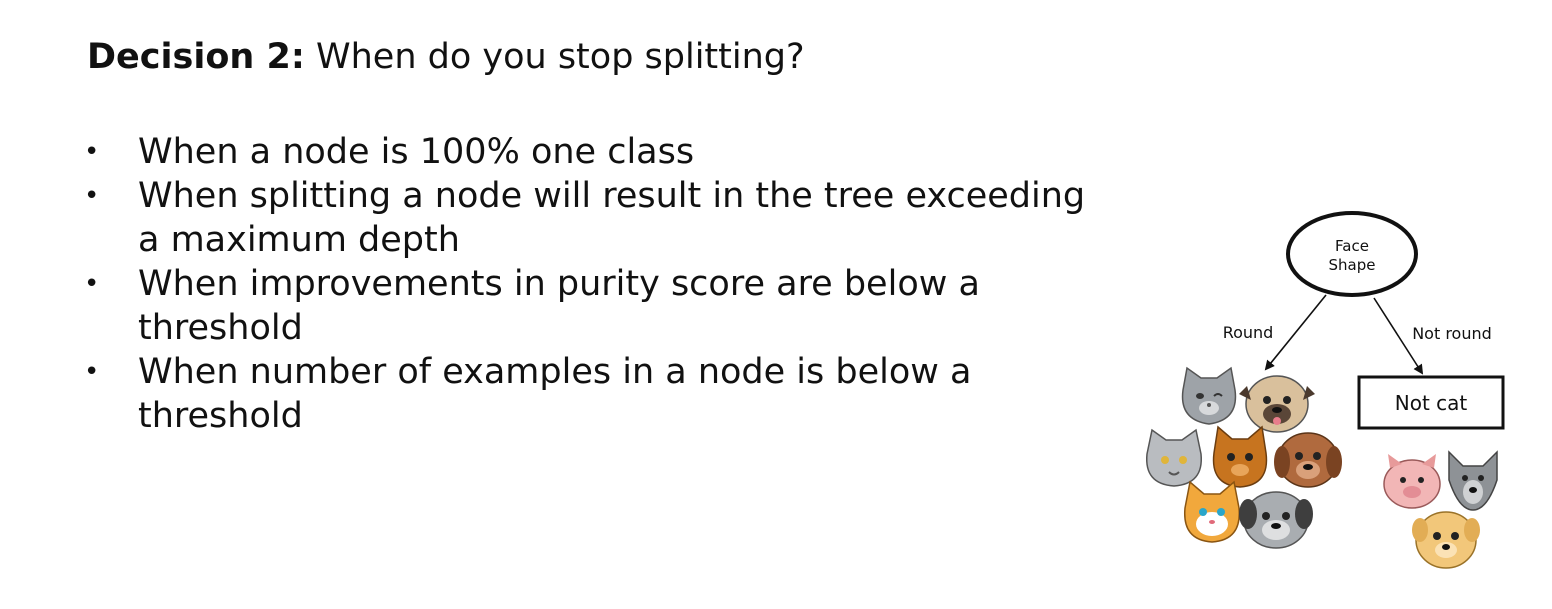 Image resolution: width=1552 pixels, height=609 pixels. What do you see at coordinates (416, 152) in the screenshot?
I see `bullet-text: When a node is 100% one class` at bounding box center [416, 152].